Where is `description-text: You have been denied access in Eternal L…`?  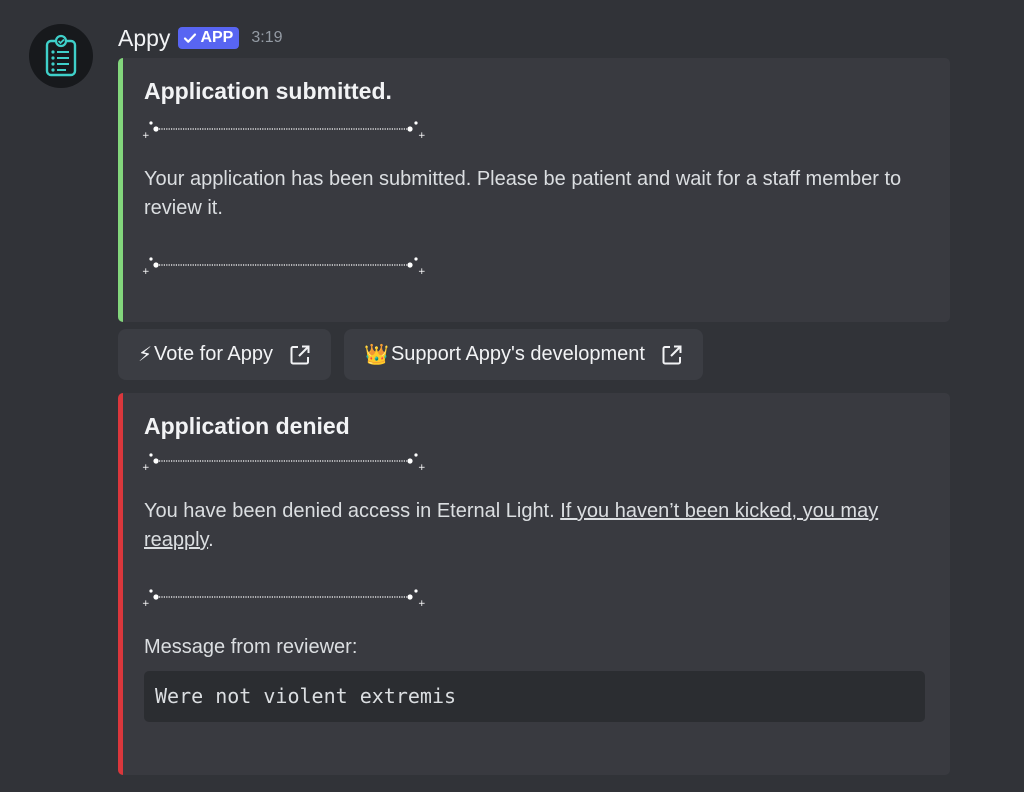
description-text: You have been denied access in Eternal L… is located at coordinates (352, 511).